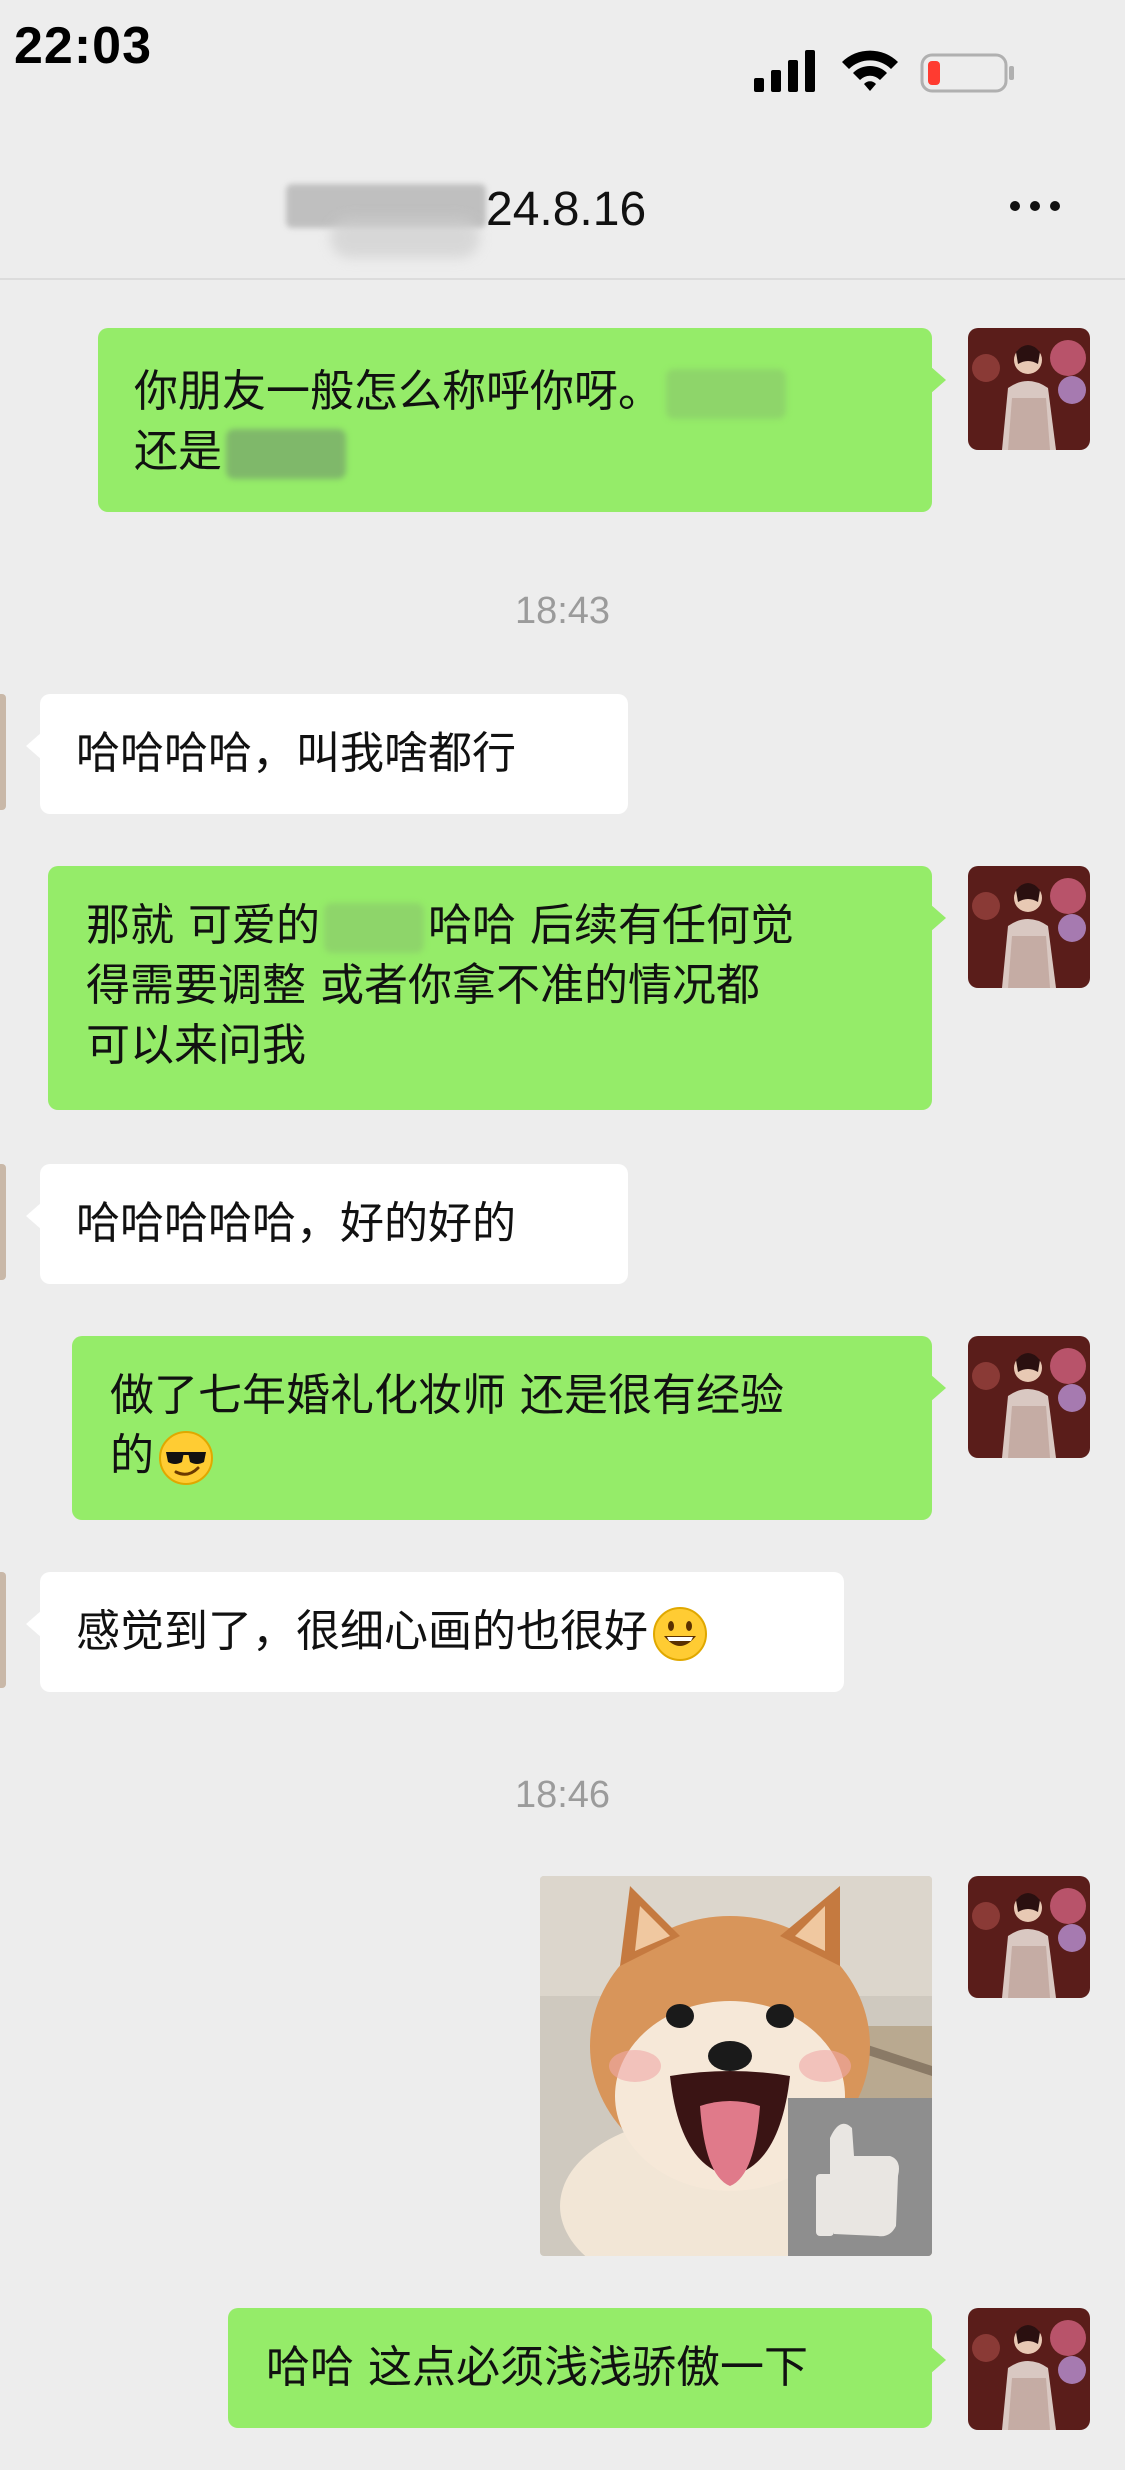 The image size is (1125, 2484). What do you see at coordinates (327, 754) in the screenshot?
I see `incoming-message-bubble: 哈哈哈哈，叫我啥都行` at bounding box center [327, 754].